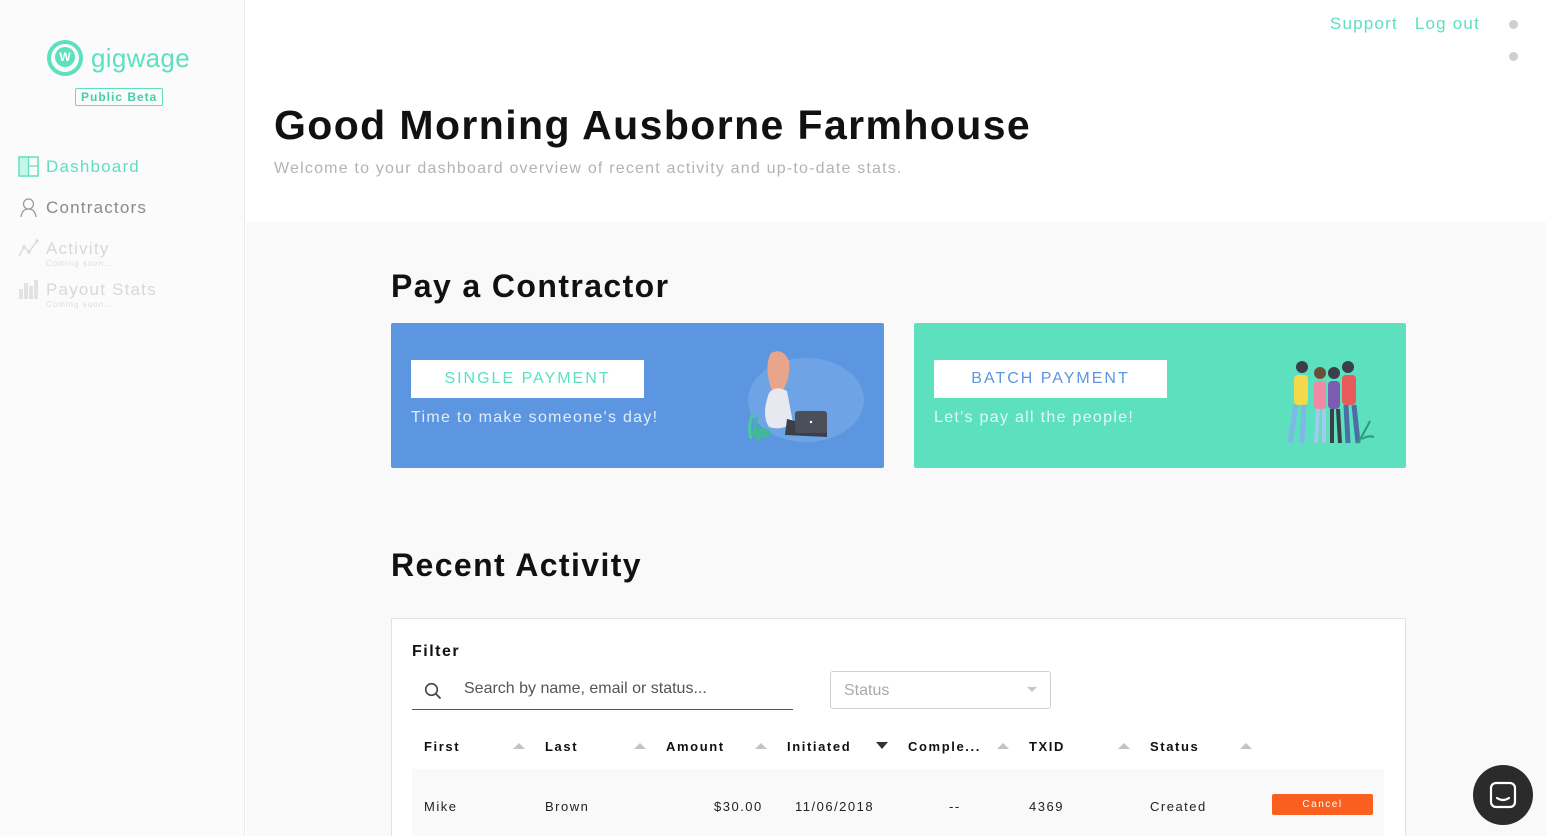 The height and width of the screenshot is (836, 1546). Describe the element at coordinates (819, 746) in the screenshot. I see `column-header-initiated: Initiated` at that location.